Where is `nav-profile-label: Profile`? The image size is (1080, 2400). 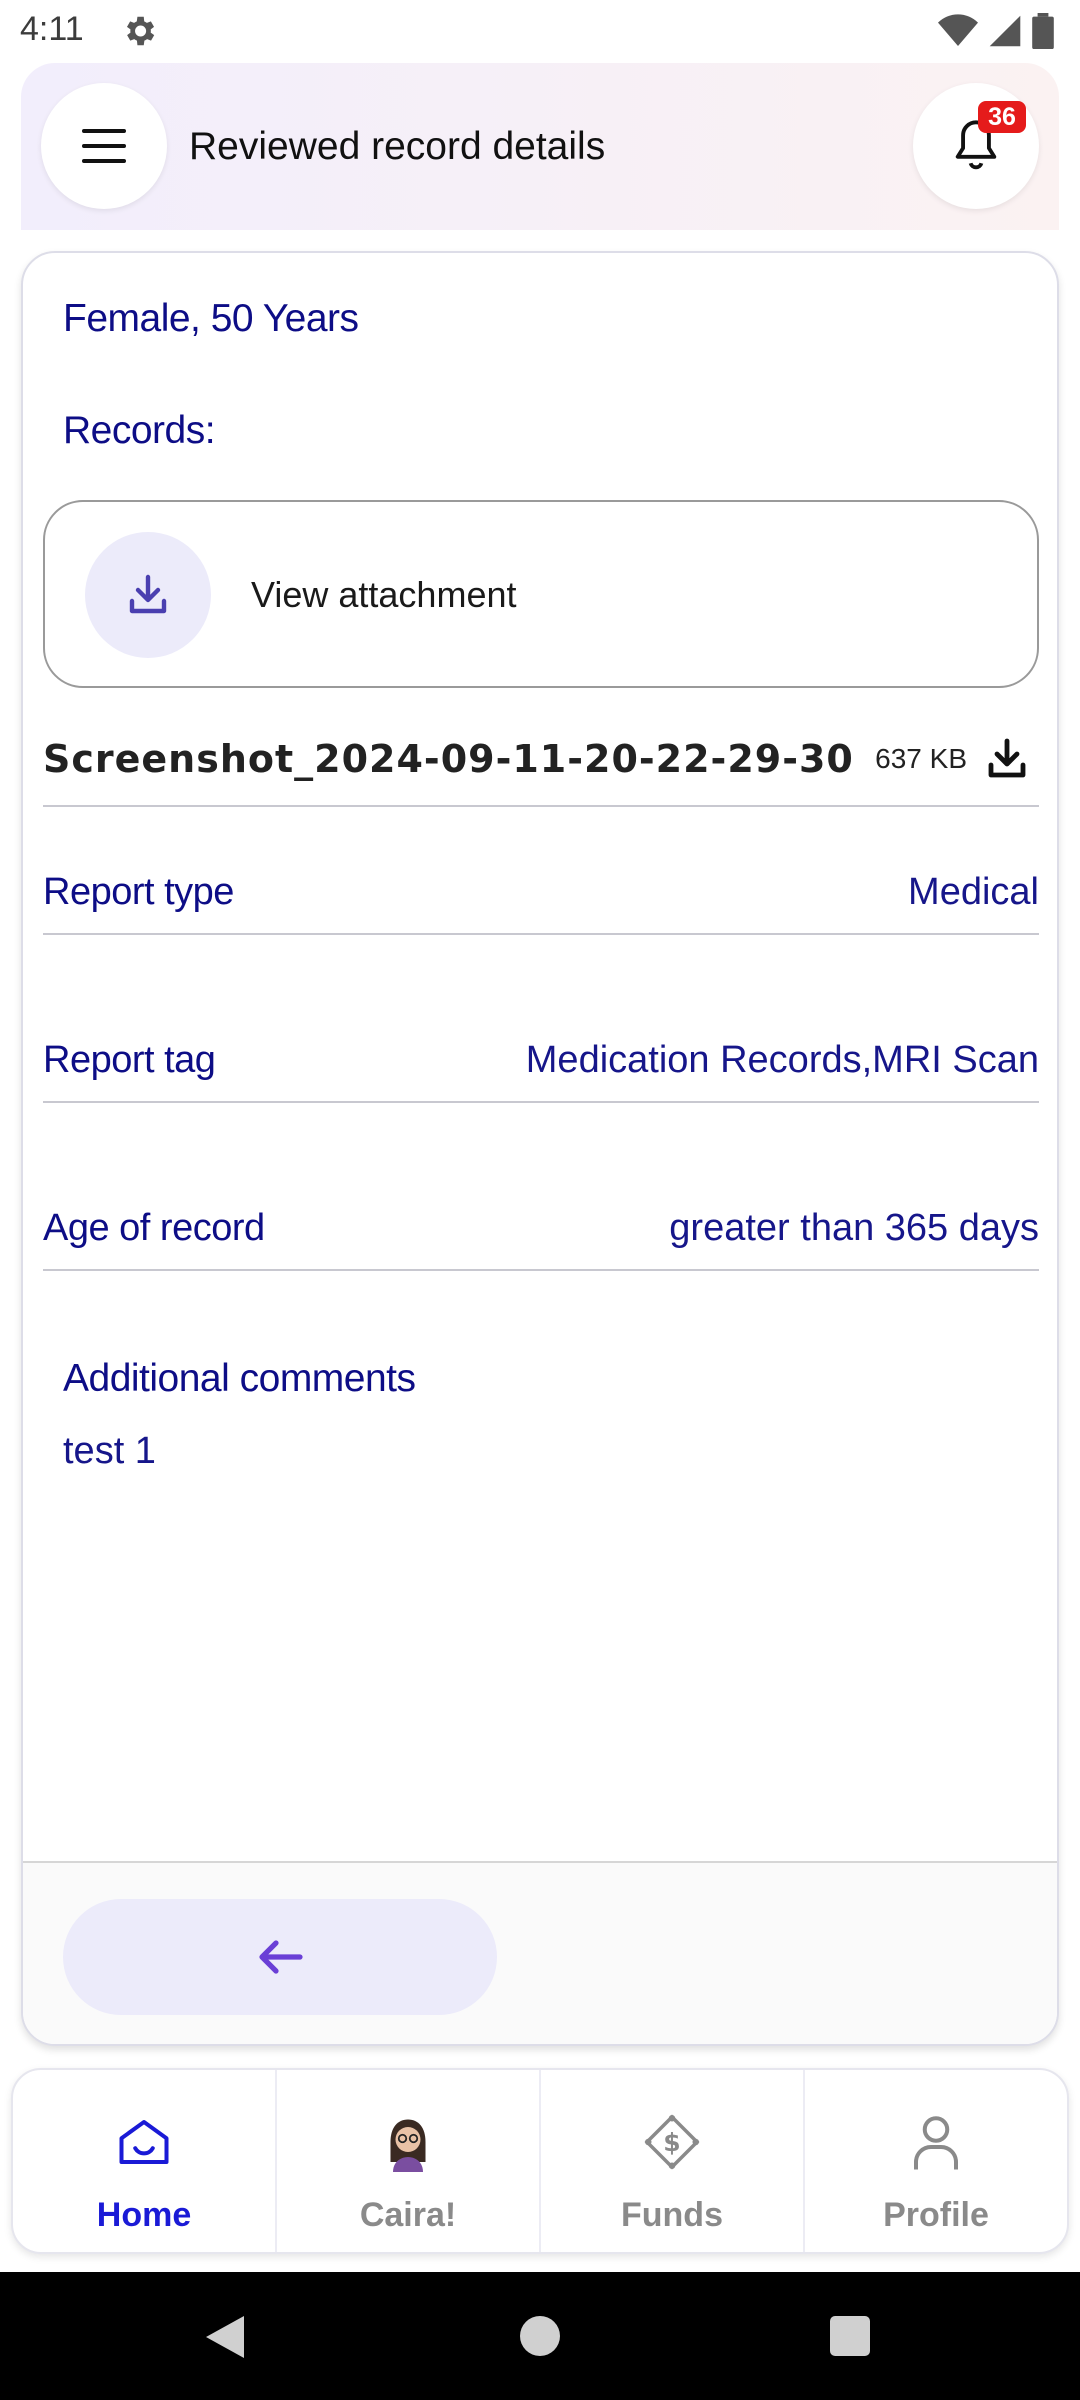
nav-profile-label: Profile is located at coordinates (936, 2215).